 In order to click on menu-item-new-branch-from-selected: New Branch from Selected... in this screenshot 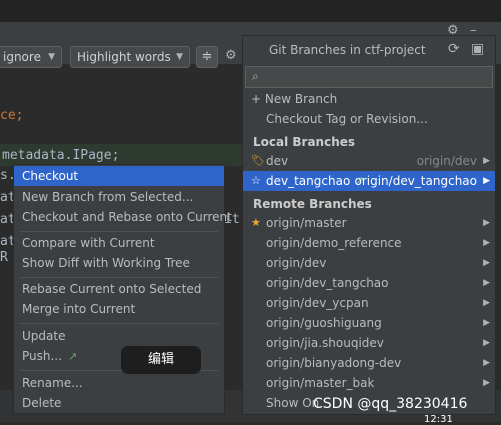, I will do `click(119, 197)`.